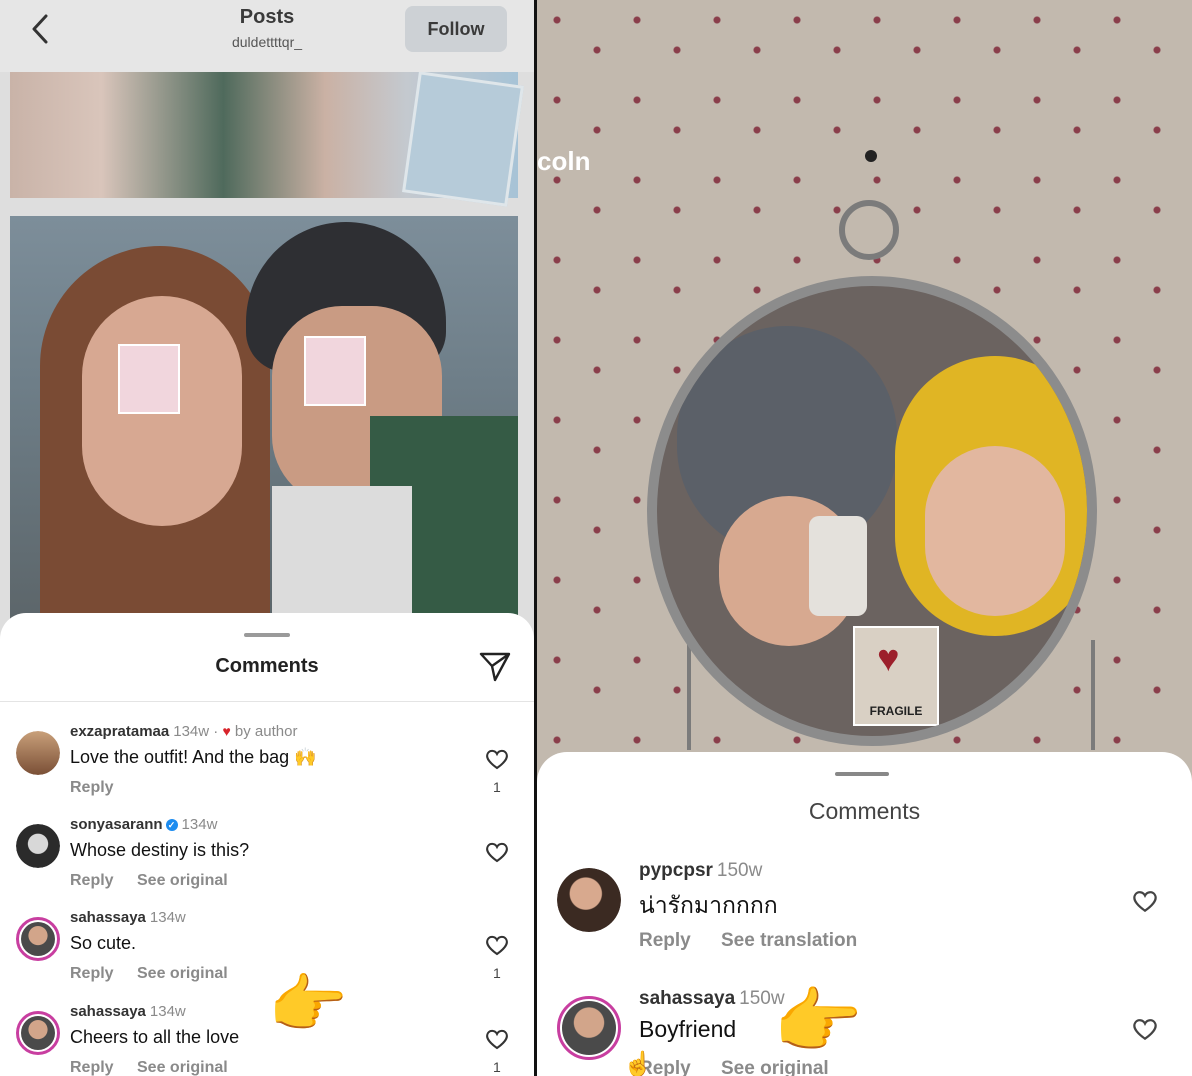 This screenshot has height=1076, width=1192. I want to click on comment-text: Love the outfit! And the bag 🙌, so click(193, 757).